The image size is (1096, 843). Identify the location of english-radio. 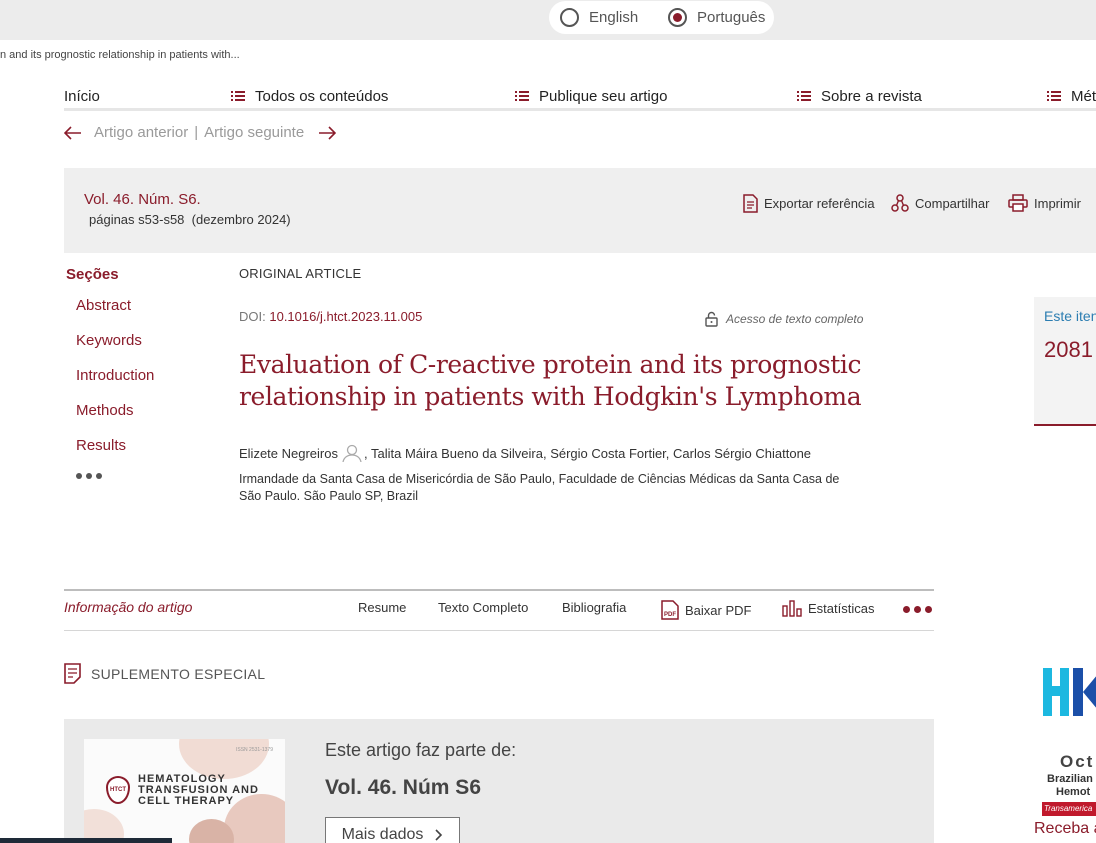
(569, 17).